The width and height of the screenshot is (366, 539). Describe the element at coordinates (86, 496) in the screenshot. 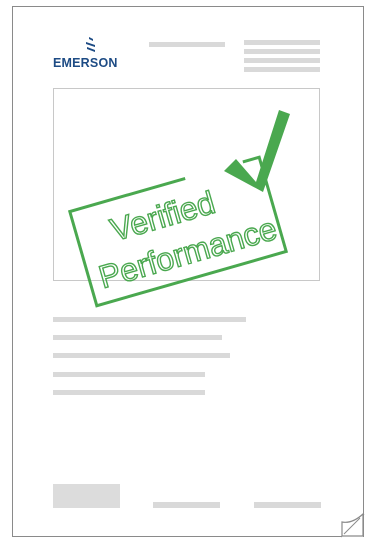

I see `footer-block` at that location.